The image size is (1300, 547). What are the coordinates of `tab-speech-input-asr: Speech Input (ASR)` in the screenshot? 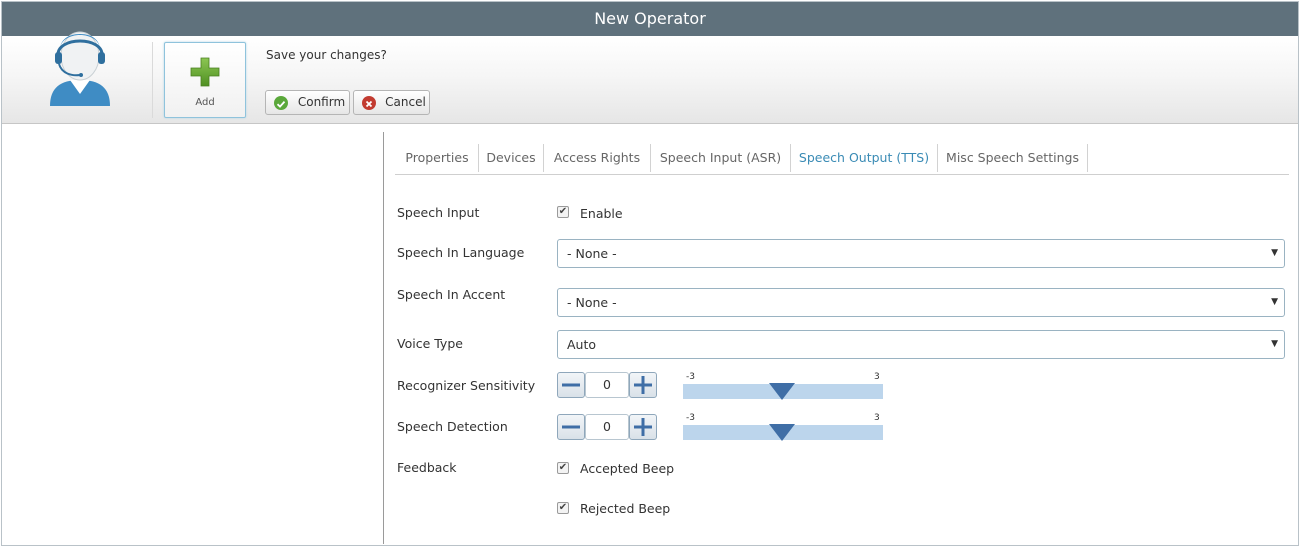 It's located at (720, 158).